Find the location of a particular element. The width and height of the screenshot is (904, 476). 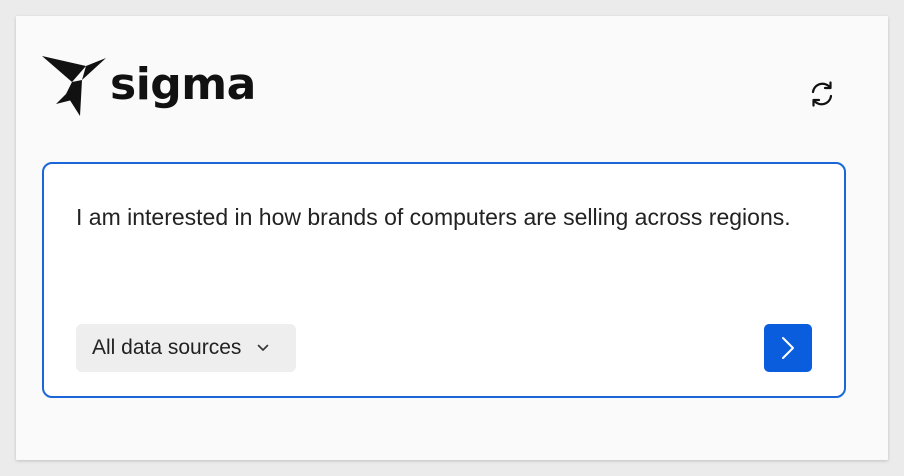

refresh-icon is located at coordinates (822, 94).